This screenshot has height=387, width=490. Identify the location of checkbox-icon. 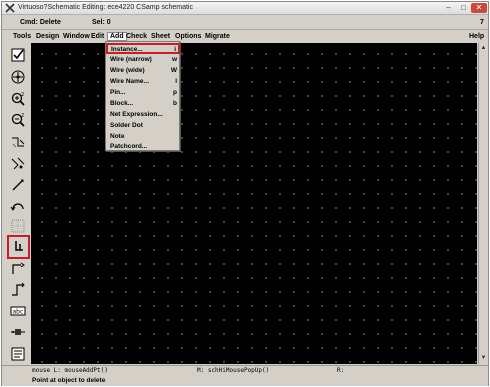
(18, 55).